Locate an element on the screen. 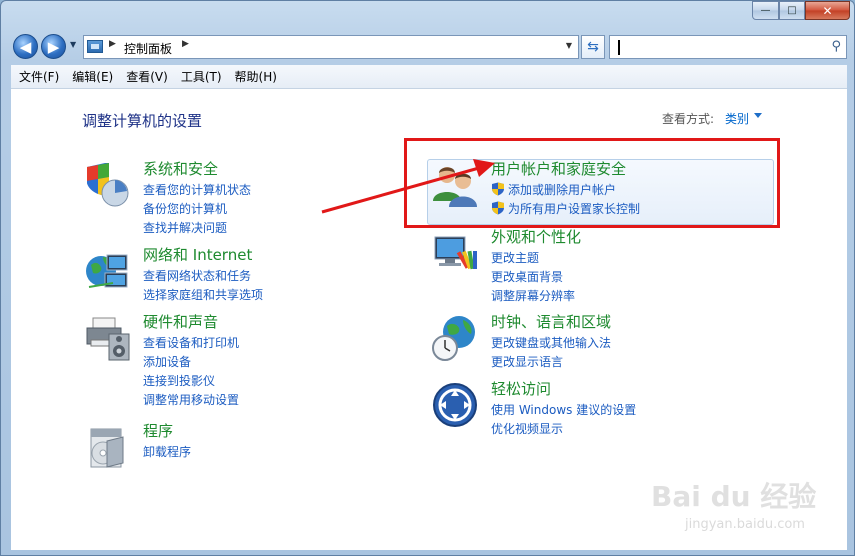 The image size is (855, 556). navigation-bar: ◀ ▶ ▼ ▶ 控制面板 ▶ ▼ ⇆ ⚲ is located at coordinates (428, 46).